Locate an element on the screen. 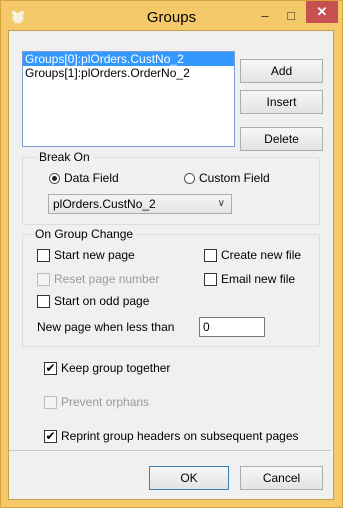 This screenshot has width=343, height=508. keep-group-together-label: Keep group together is located at coordinates (116, 368).